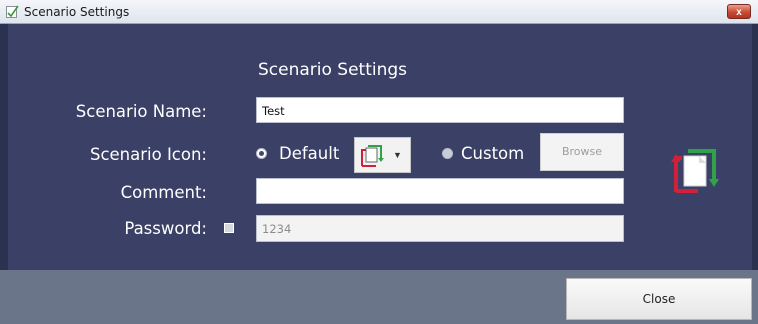 The width and height of the screenshot is (758, 324). I want to click on password-input: 1234, so click(440, 228).